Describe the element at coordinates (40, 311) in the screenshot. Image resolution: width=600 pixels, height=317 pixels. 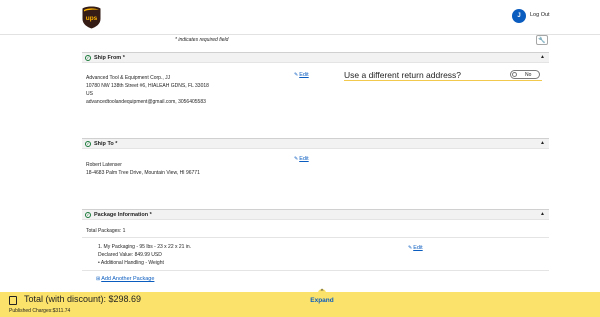
I see `published-charges: Published Charges:$311.74` at that location.